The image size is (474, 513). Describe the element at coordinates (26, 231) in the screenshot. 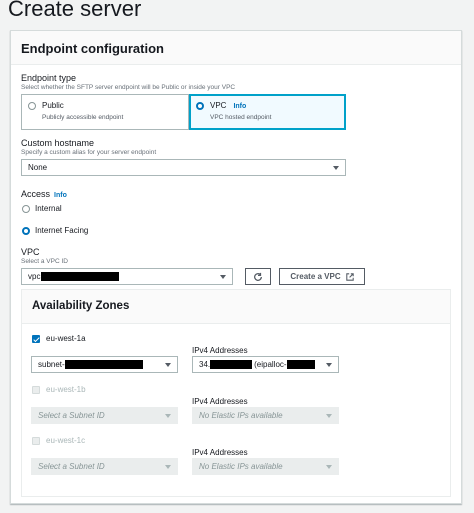

I see `access-internet-facing-radio` at that location.